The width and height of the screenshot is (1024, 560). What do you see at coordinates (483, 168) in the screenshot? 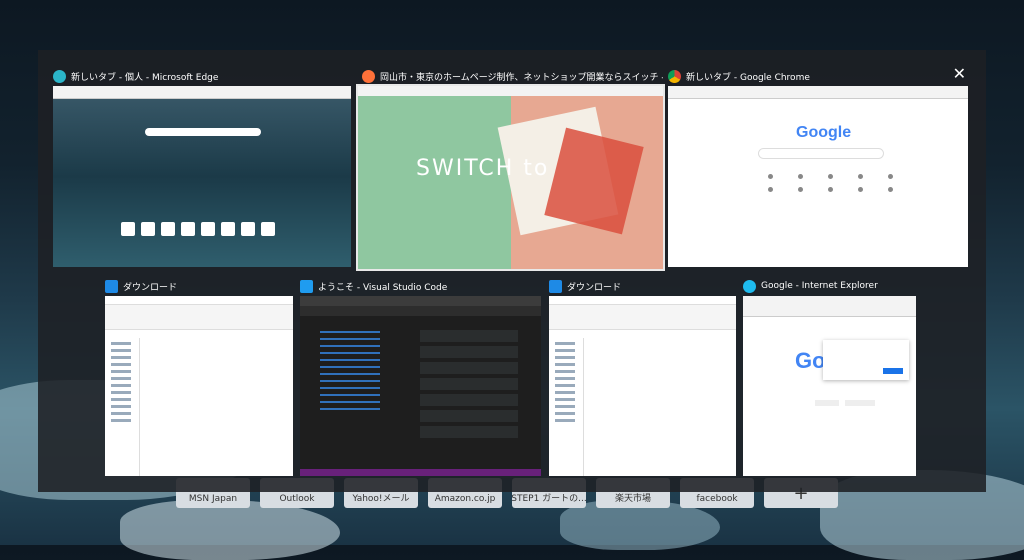
I see `page-heading: SWITCH to` at bounding box center [483, 168].